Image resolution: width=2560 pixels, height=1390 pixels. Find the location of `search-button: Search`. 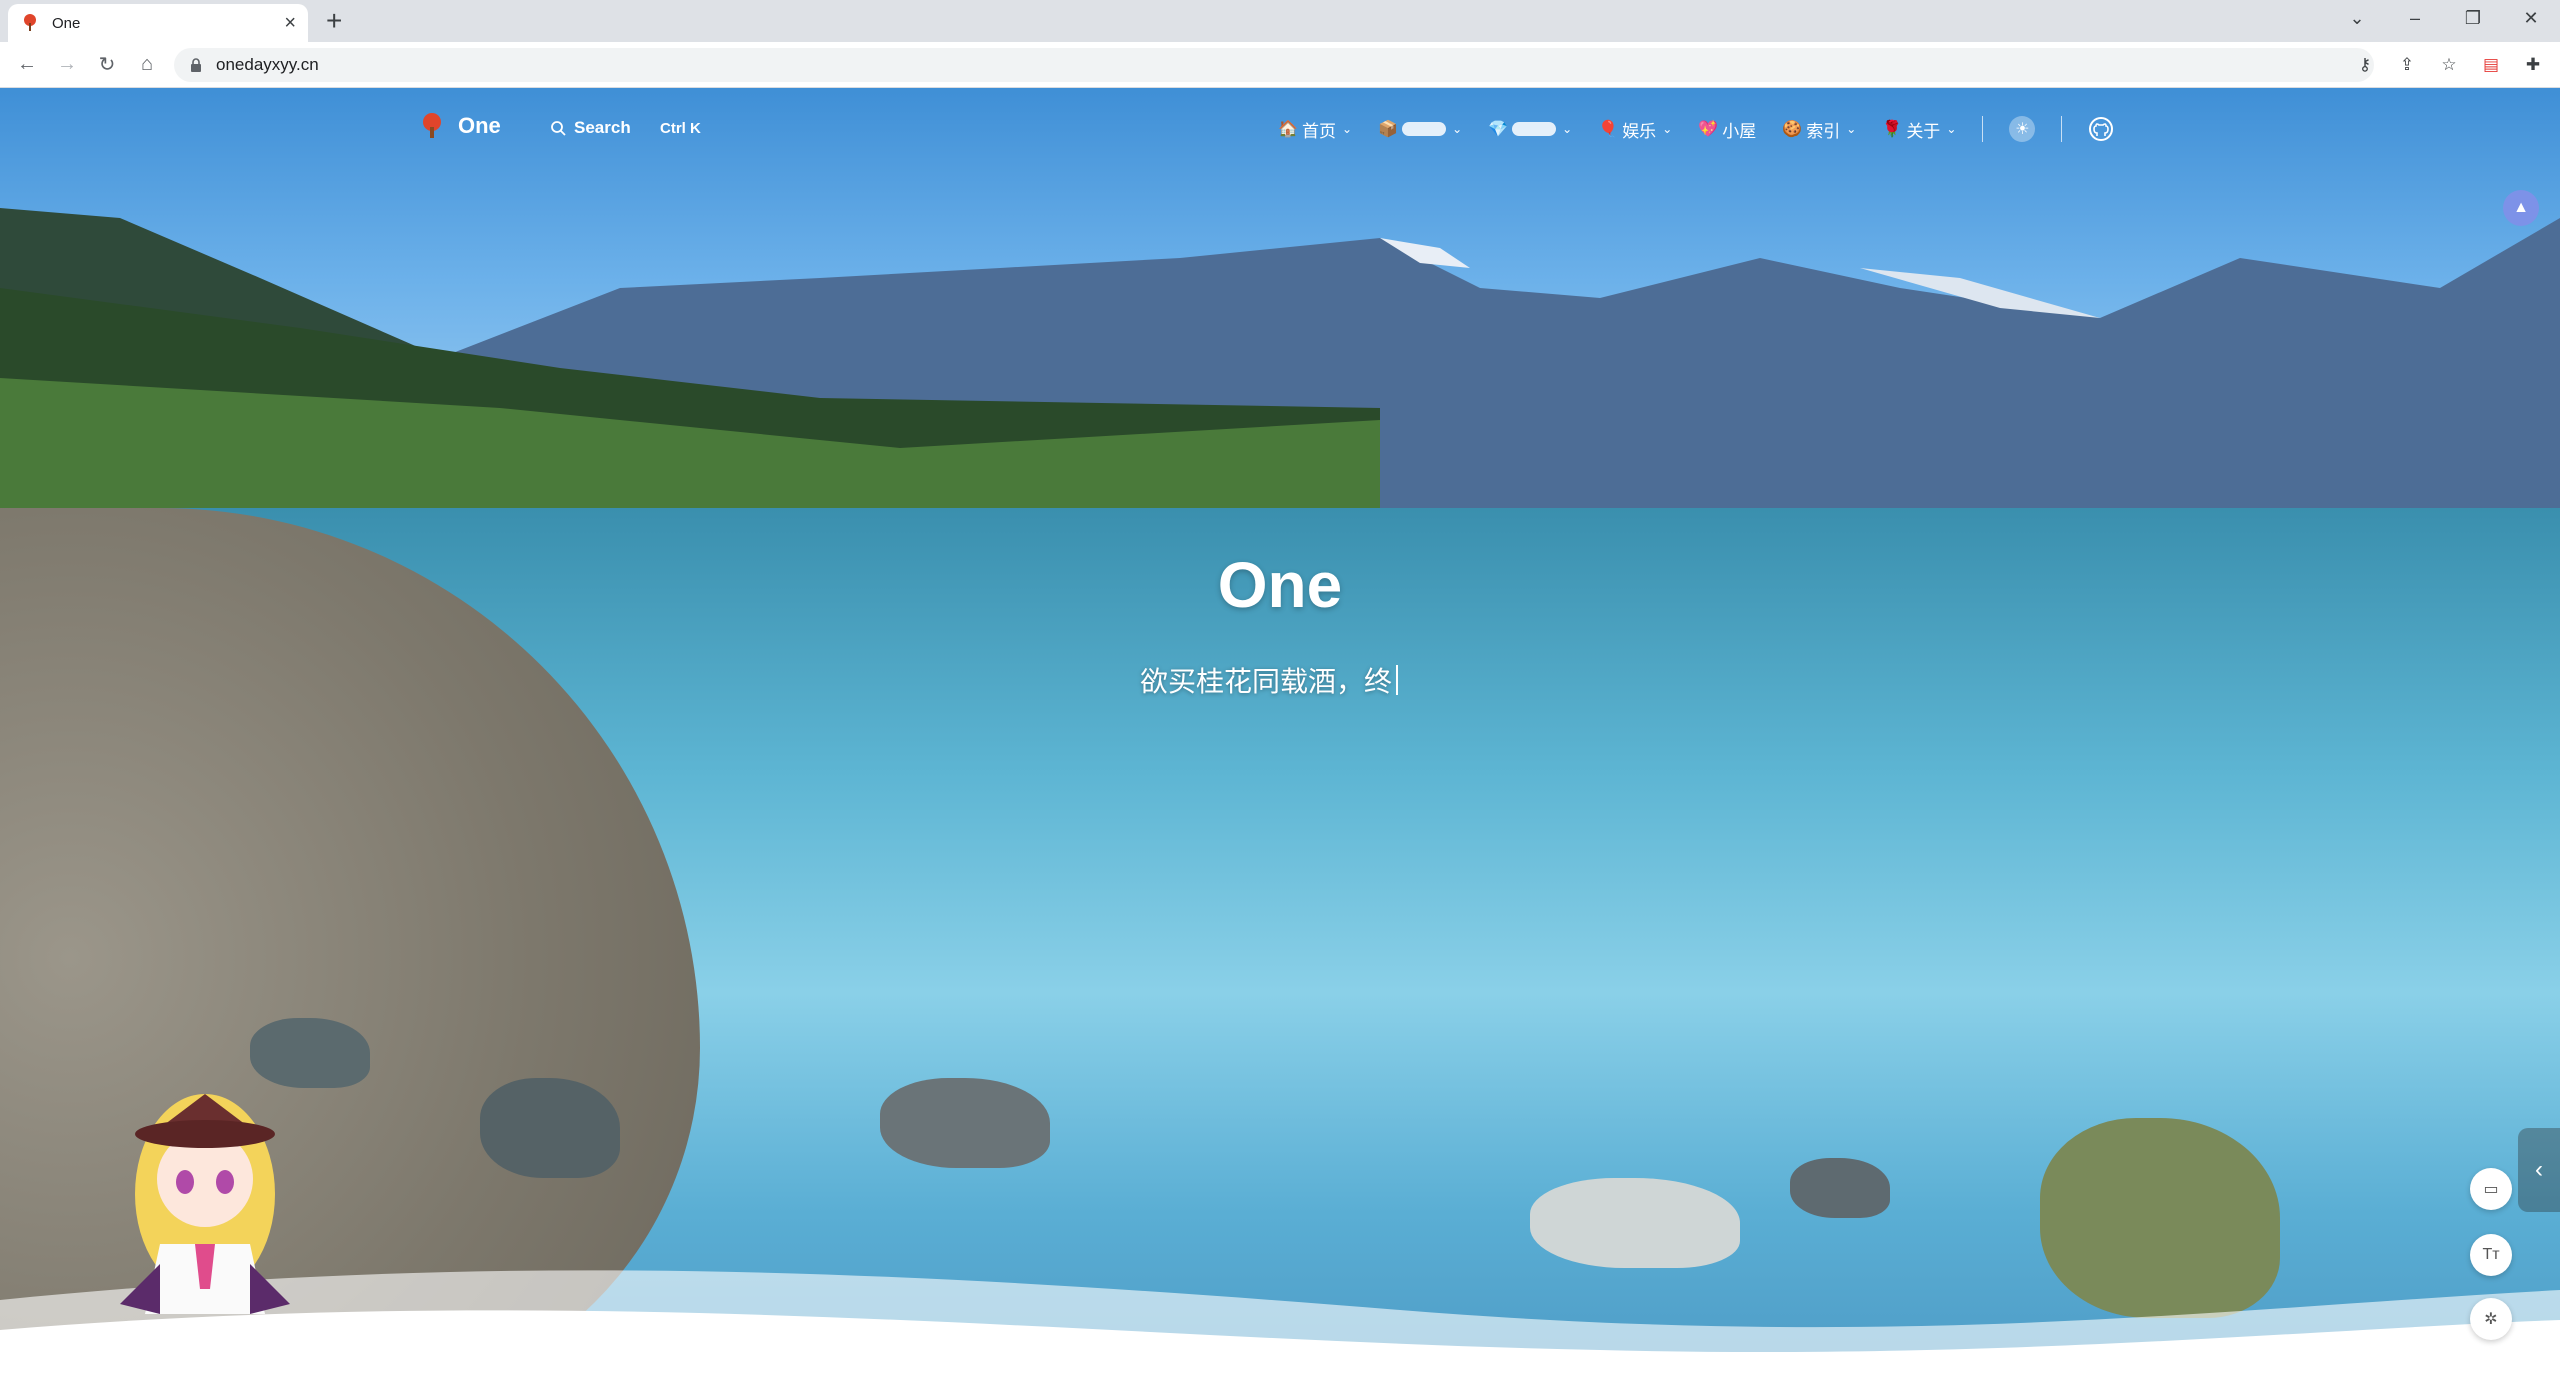

search-button: Search is located at coordinates (590, 128).